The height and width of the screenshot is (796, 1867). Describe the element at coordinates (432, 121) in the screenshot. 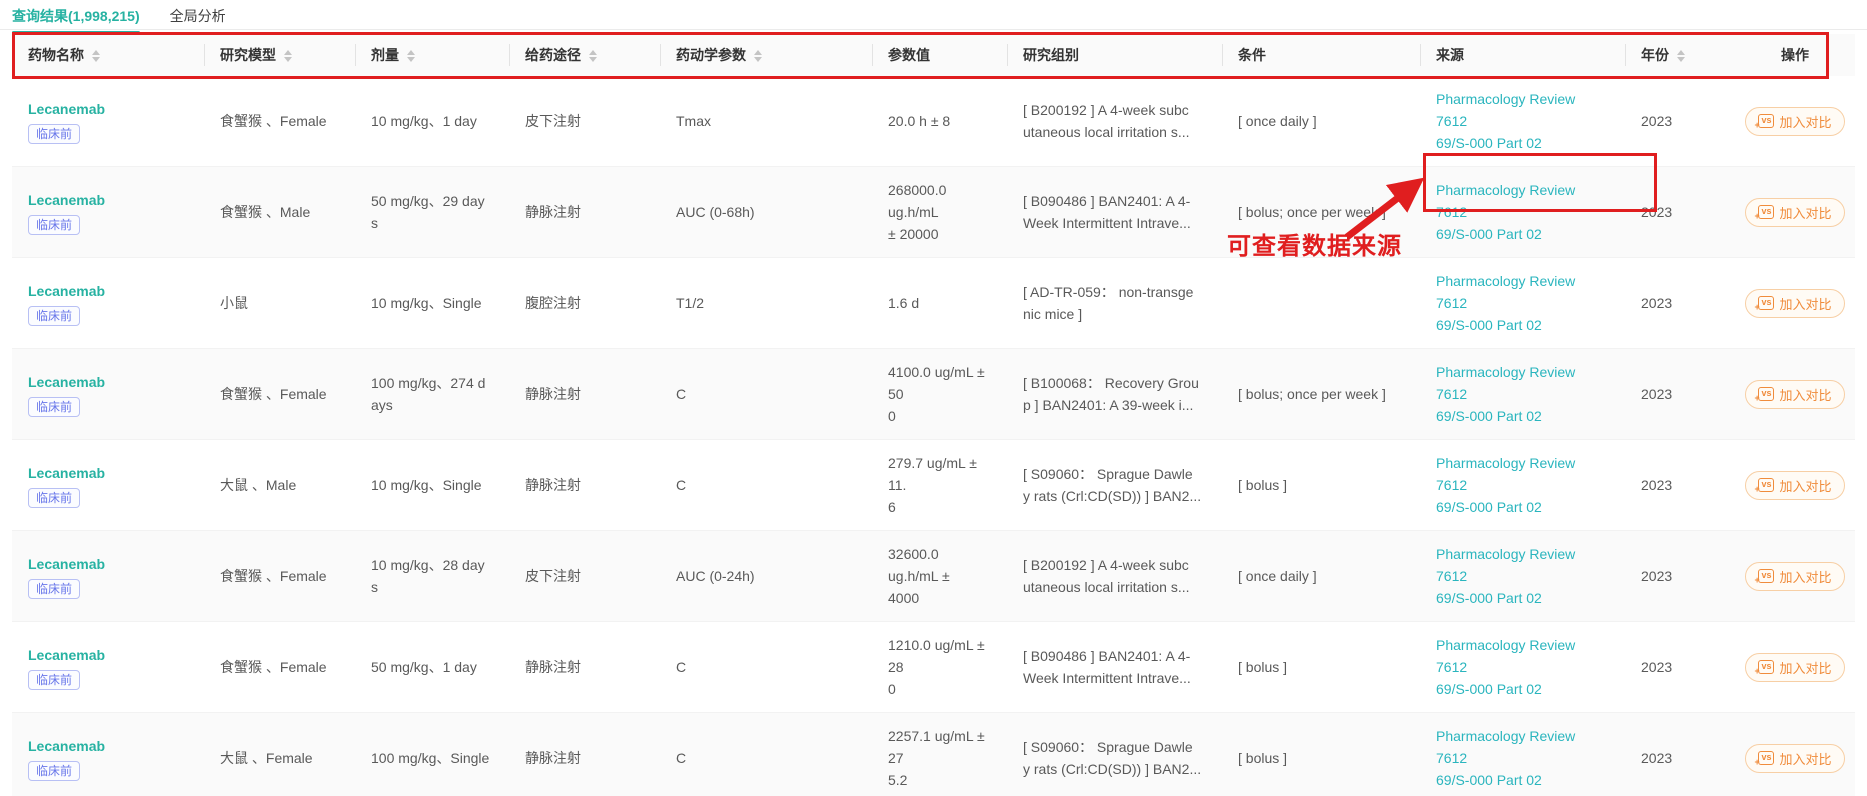

I see `cell-dose: 10 mg/kg、1 day` at that location.